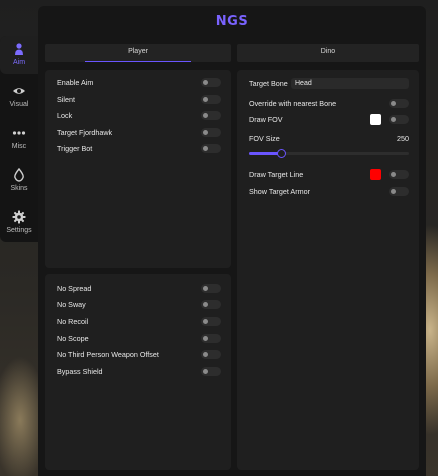 This screenshot has height=476, width=438. I want to click on target-fjordhawk-toggle, so click(211, 132).